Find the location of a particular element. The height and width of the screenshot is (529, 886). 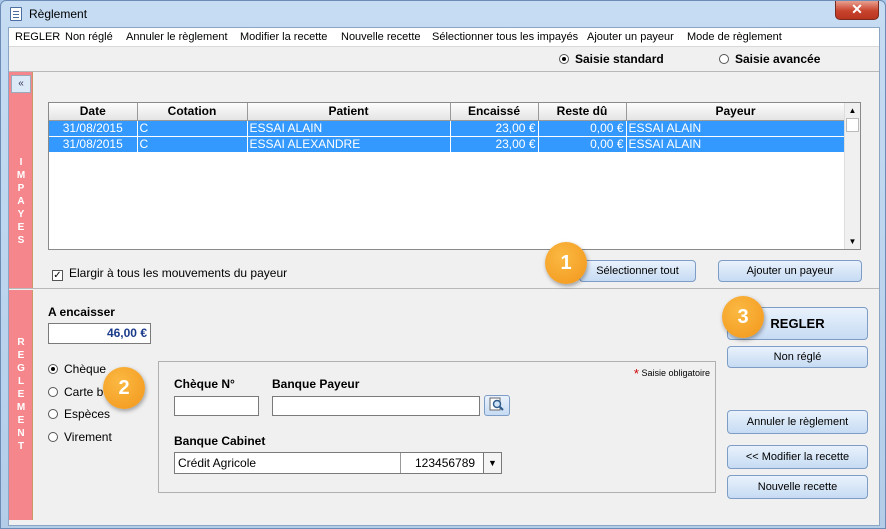

column-header-payeur: Payeur is located at coordinates (736, 112).